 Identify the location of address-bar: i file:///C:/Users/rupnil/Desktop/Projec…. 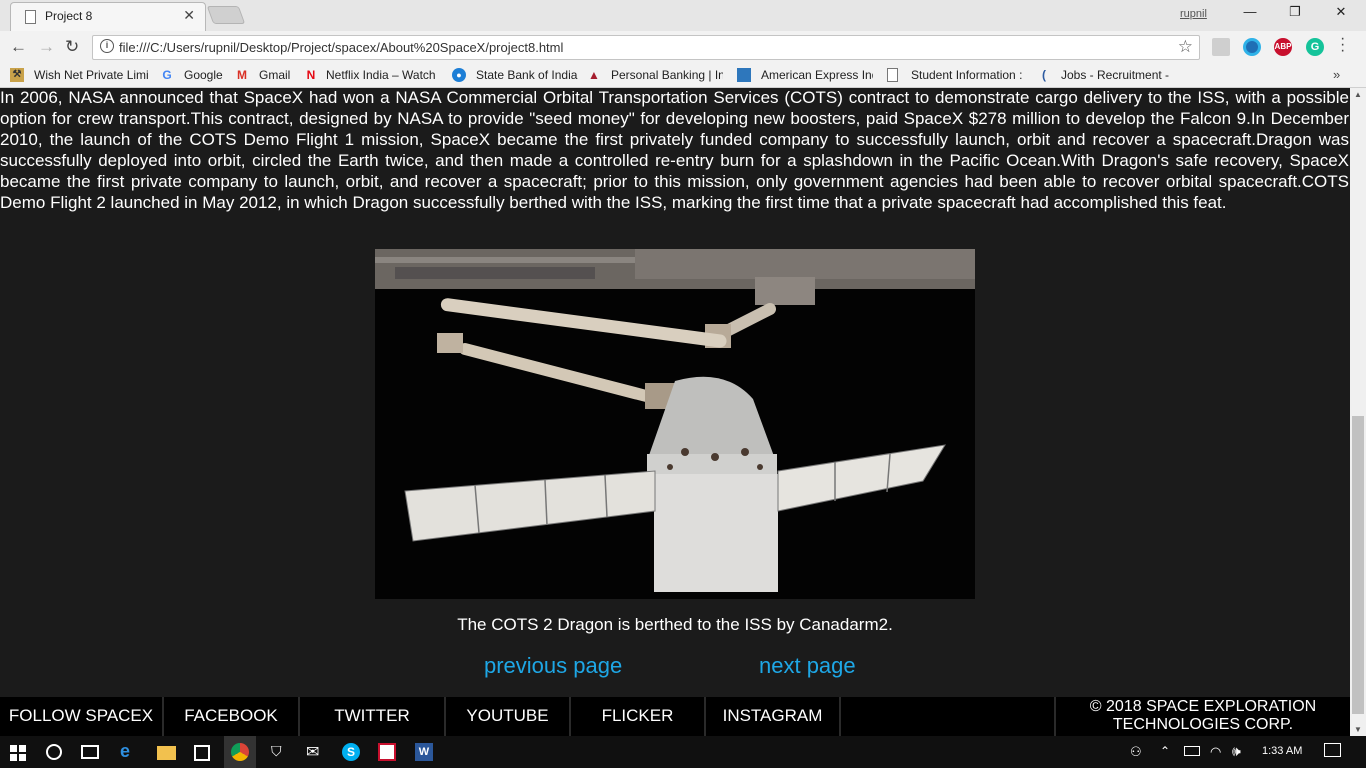
(646, 47).